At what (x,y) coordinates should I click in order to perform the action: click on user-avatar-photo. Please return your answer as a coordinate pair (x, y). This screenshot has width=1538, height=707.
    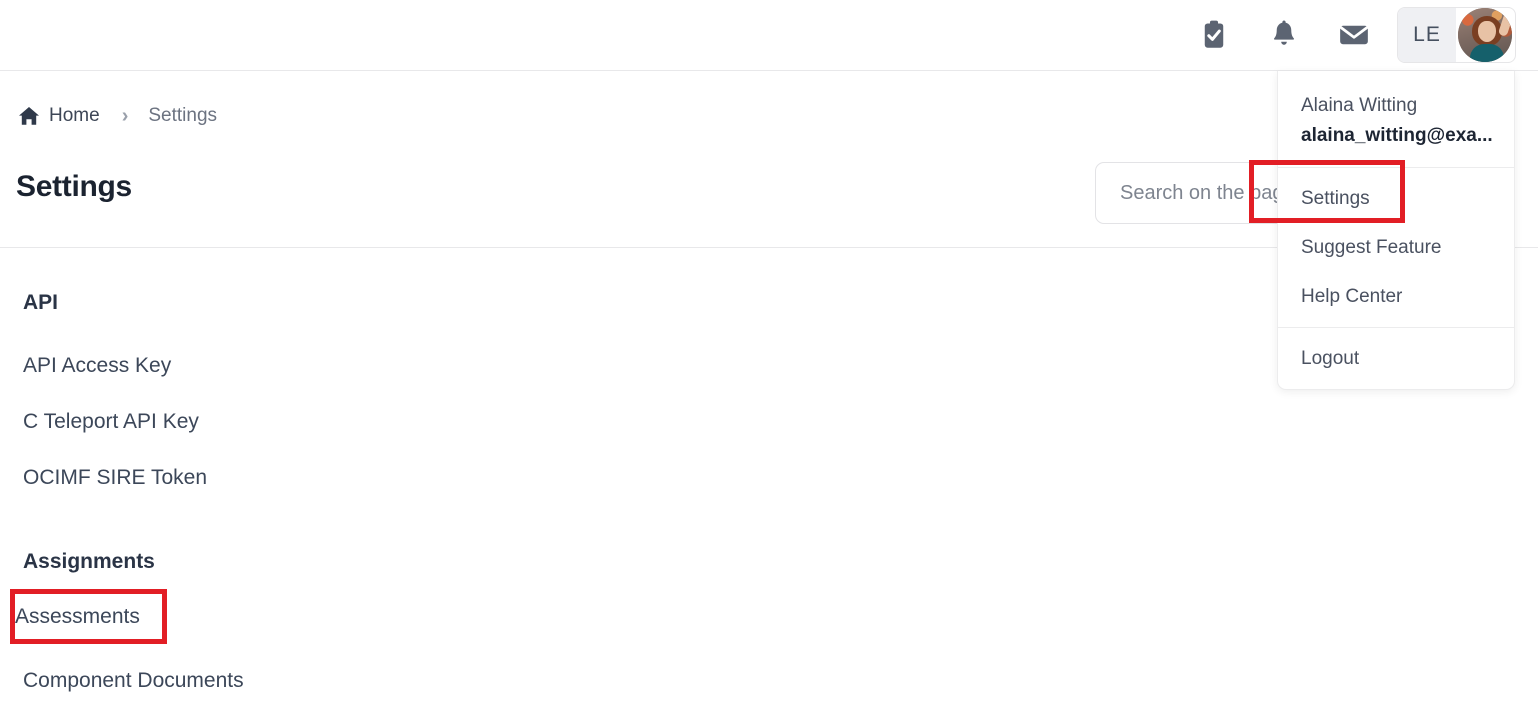
    Looking at the image, I should click on (1485, 35).